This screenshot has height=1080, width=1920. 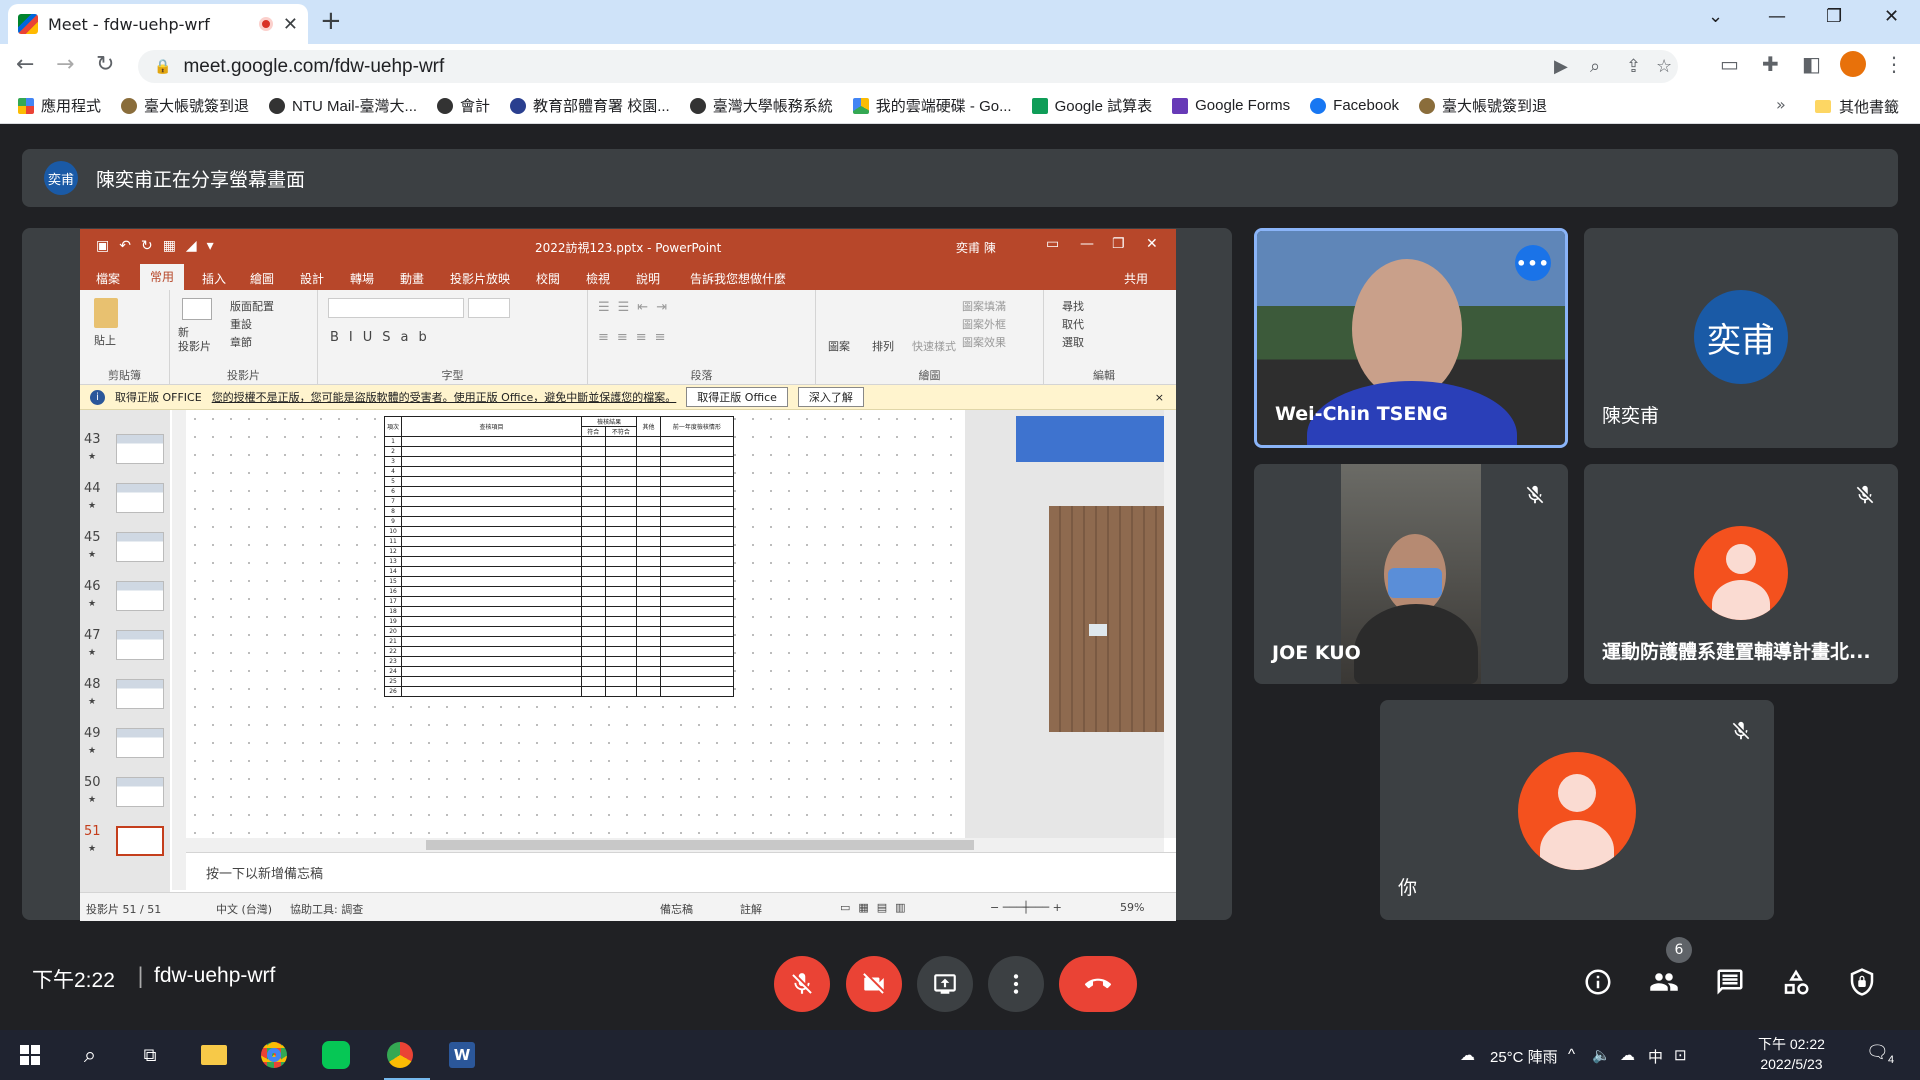 What do you see at coordinates (1877, 1052) in the screenshot?
I see `action-center-icon: 🗨` at bounding box center [1877, 1052].